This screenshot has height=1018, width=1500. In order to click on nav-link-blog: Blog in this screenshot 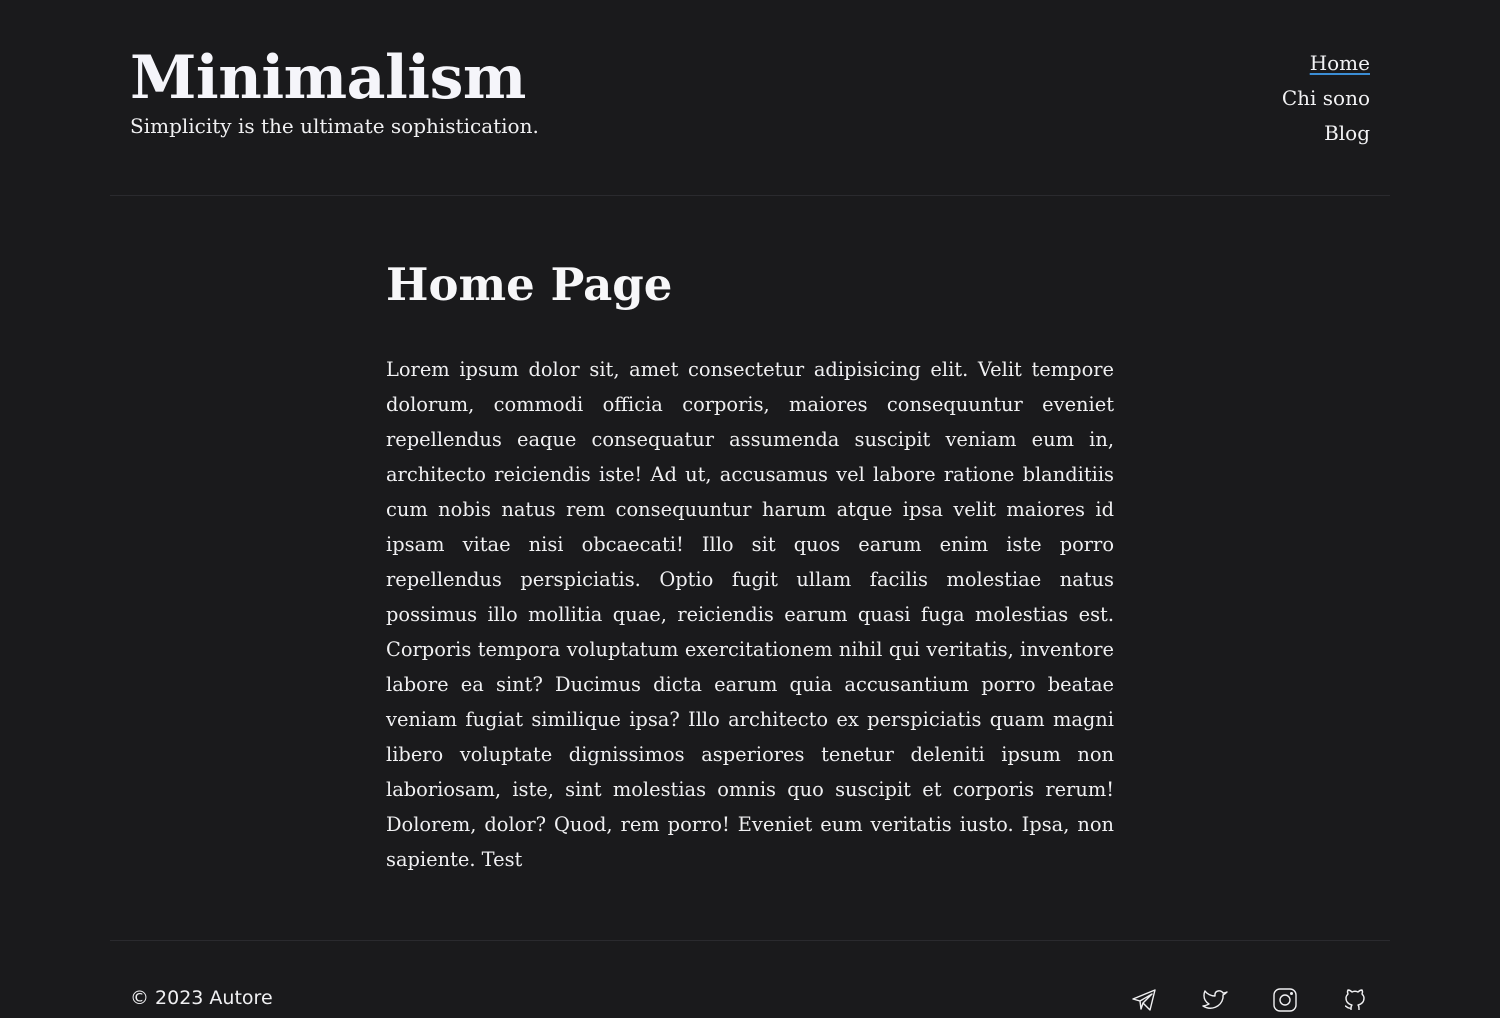, I will do `click(1326, 133)`.